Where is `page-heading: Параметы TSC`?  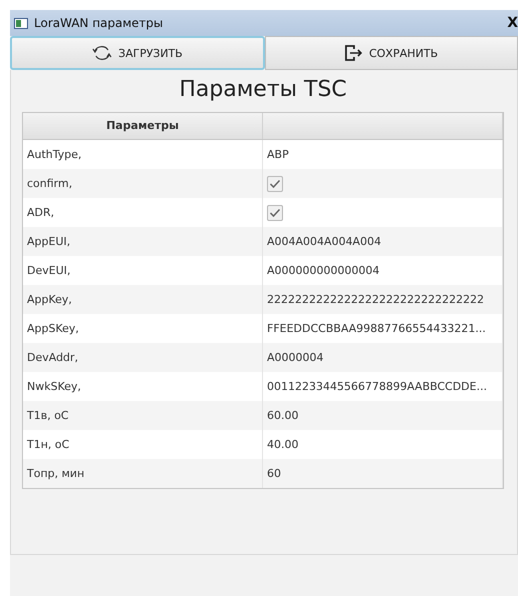
page-heading: Параметы TSC is located at coordinates (263, 90).